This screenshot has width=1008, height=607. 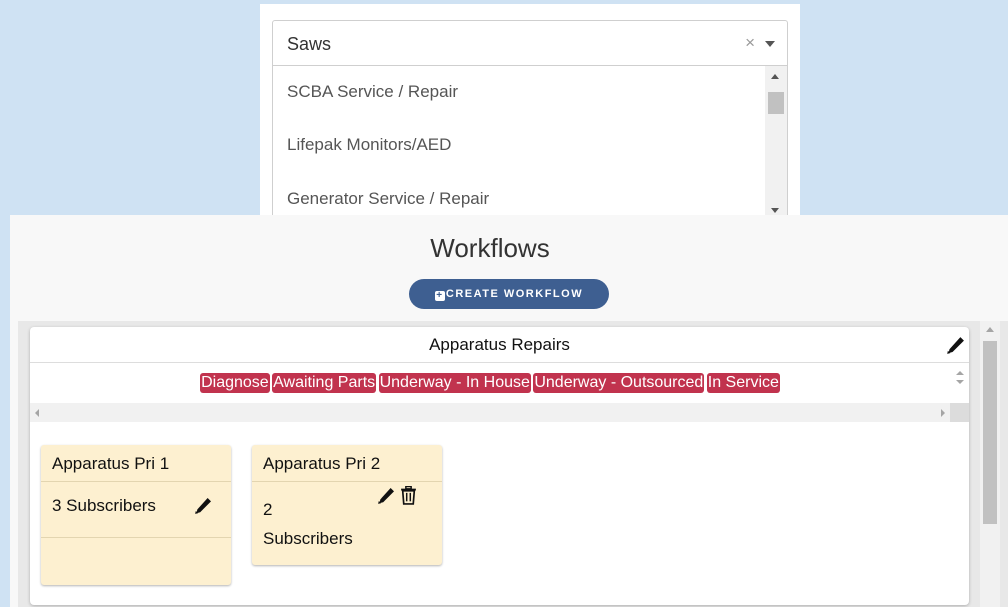 What do you see at coordinates (776, 140) in the screenshot?
I see `dropdown-scrollbar` at bounding box center [776, 140].